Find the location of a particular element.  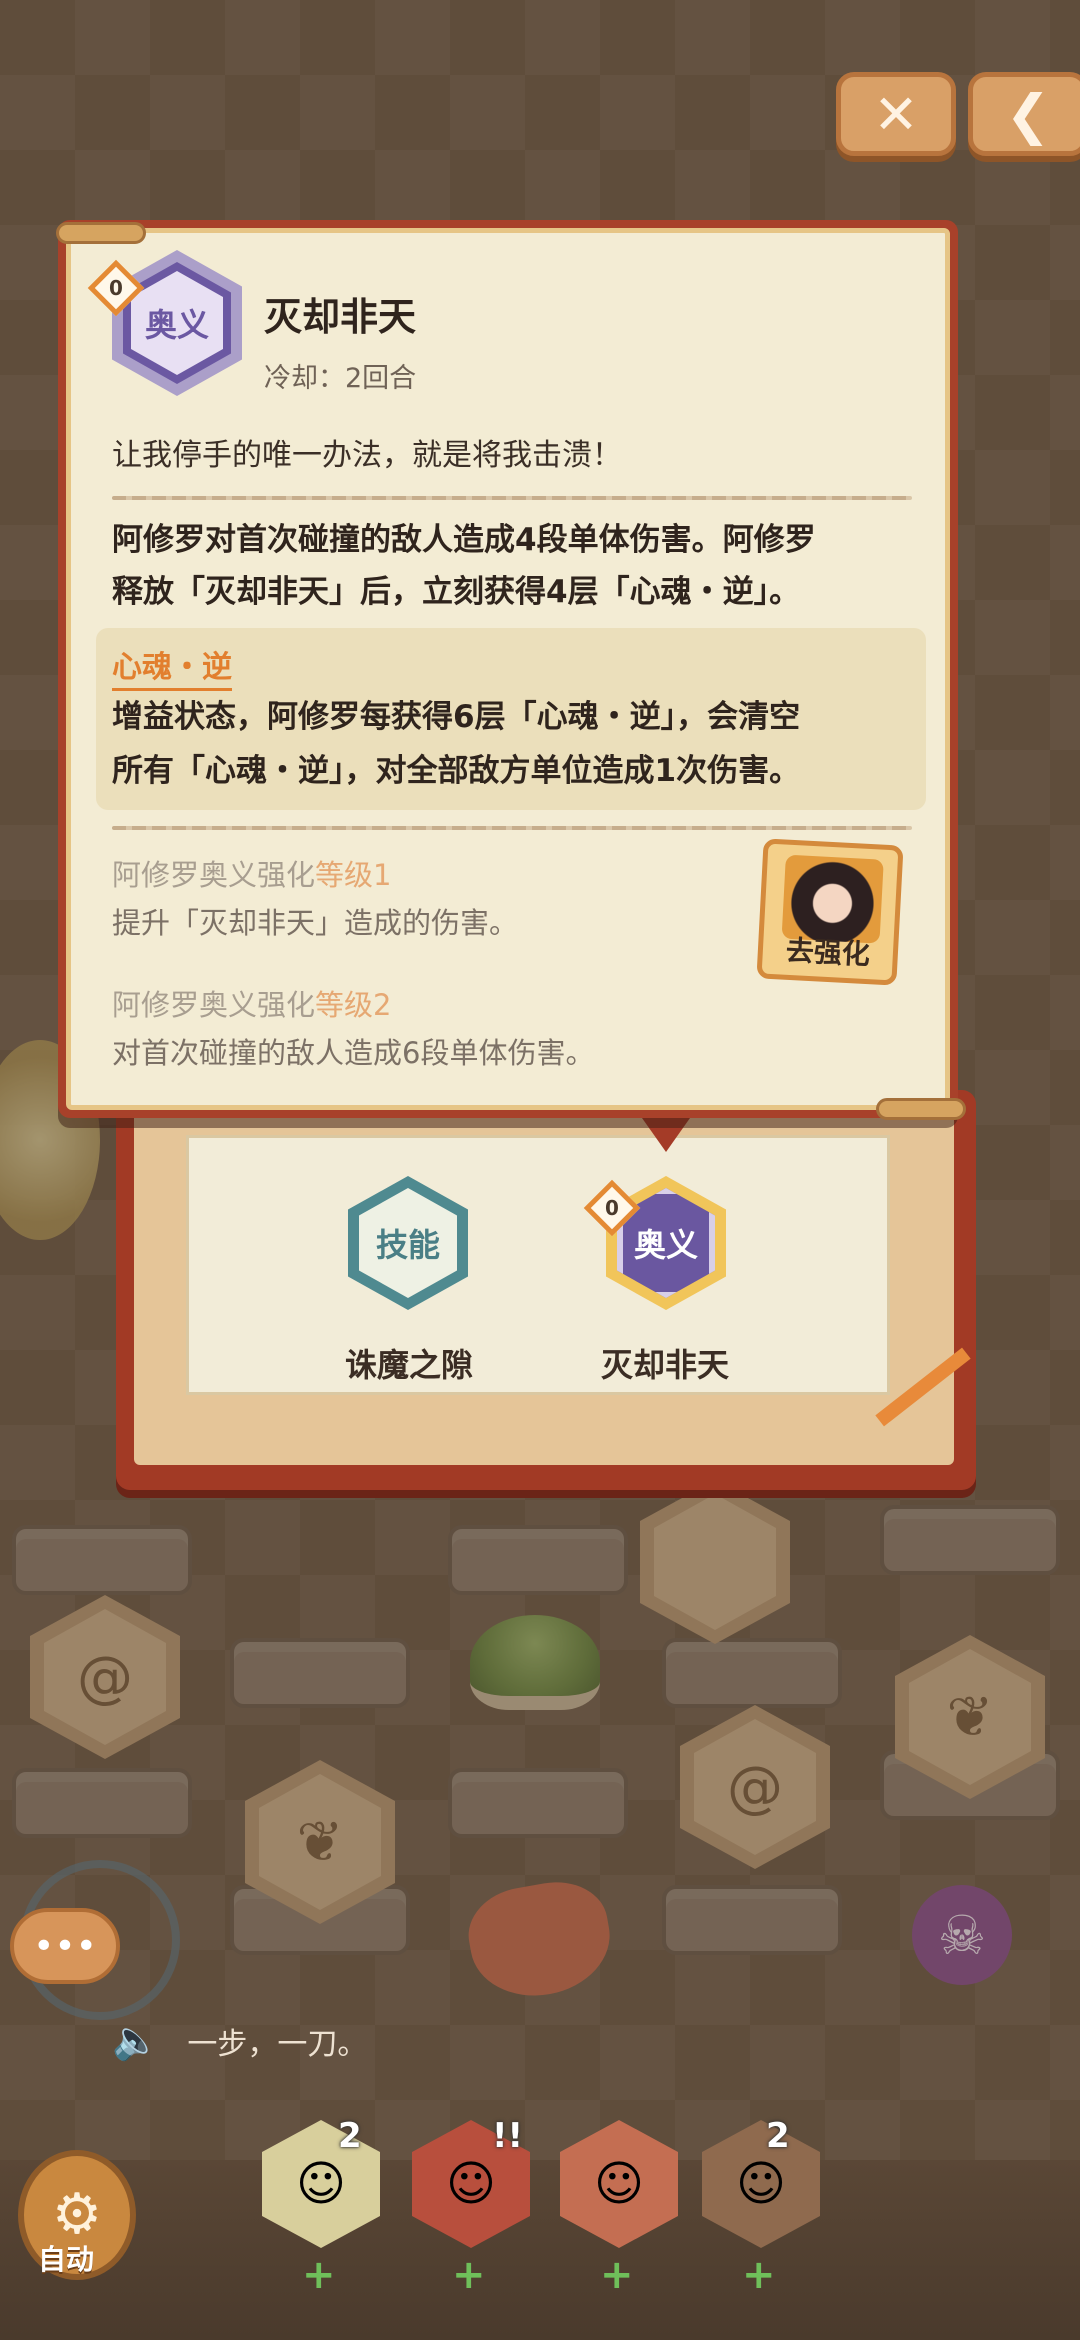

speech-text: 一步，一刀。 is located at coordinates (277, 2044).